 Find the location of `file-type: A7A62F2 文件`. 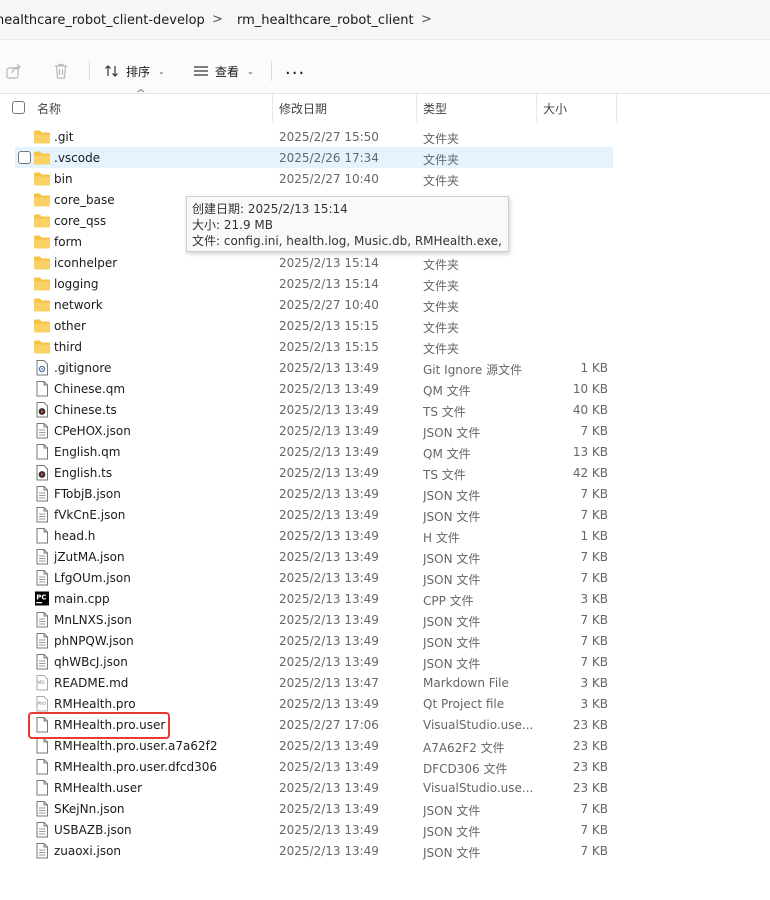

file-type: A7A62F2 文件 is located at coordinates (464, 748).